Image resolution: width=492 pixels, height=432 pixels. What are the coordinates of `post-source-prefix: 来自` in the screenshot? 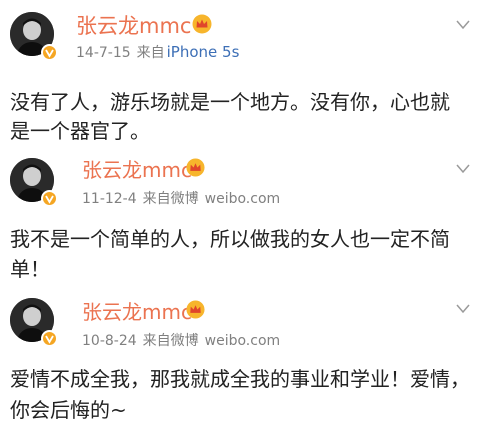 It's located at (150, 53).